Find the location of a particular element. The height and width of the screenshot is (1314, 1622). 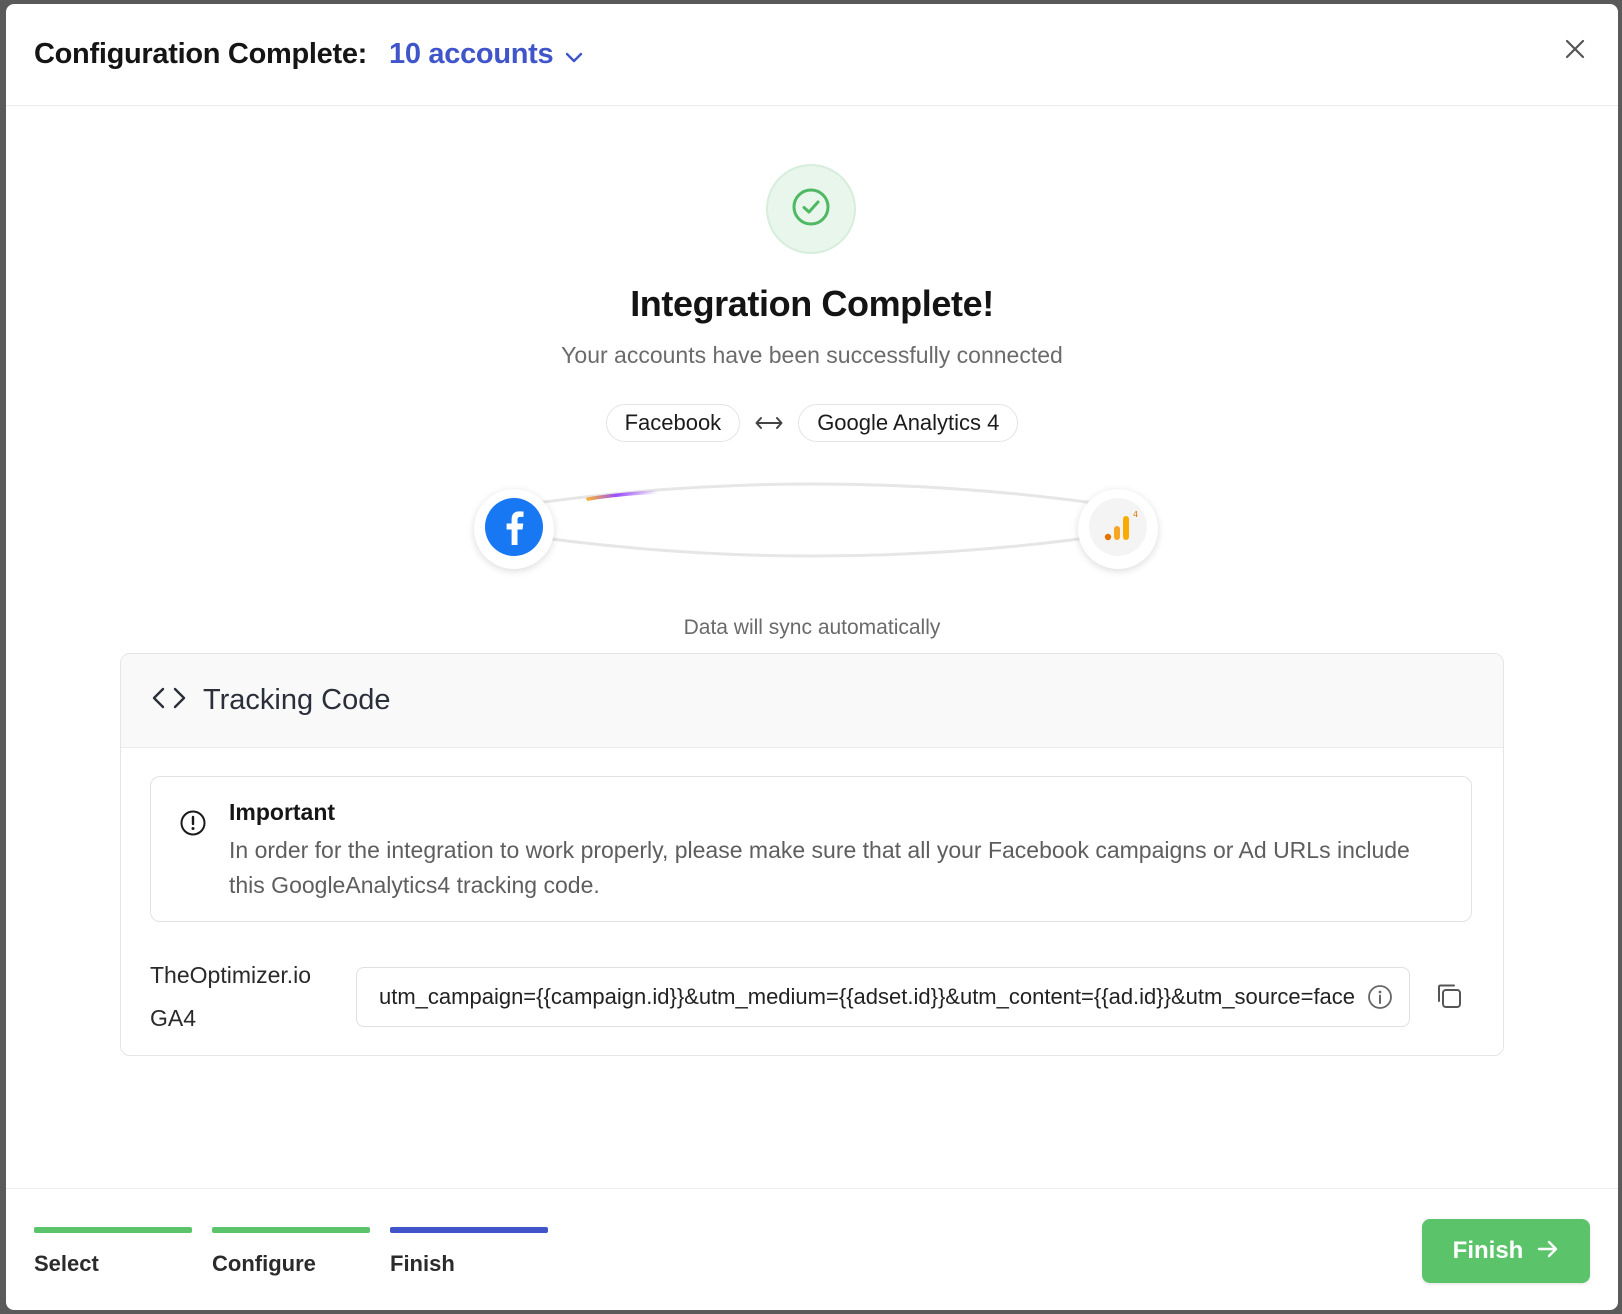

connection-lines is located at coordinates (815, 520).